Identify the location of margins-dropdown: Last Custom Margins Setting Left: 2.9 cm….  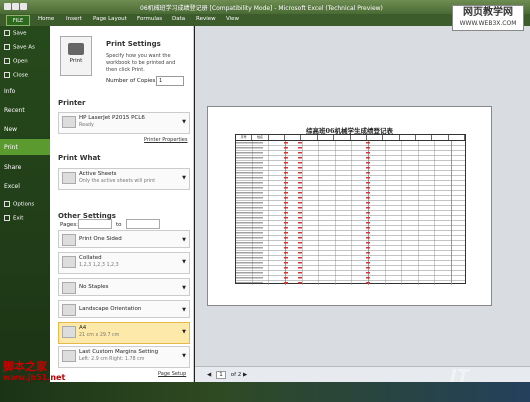
(124, 357).